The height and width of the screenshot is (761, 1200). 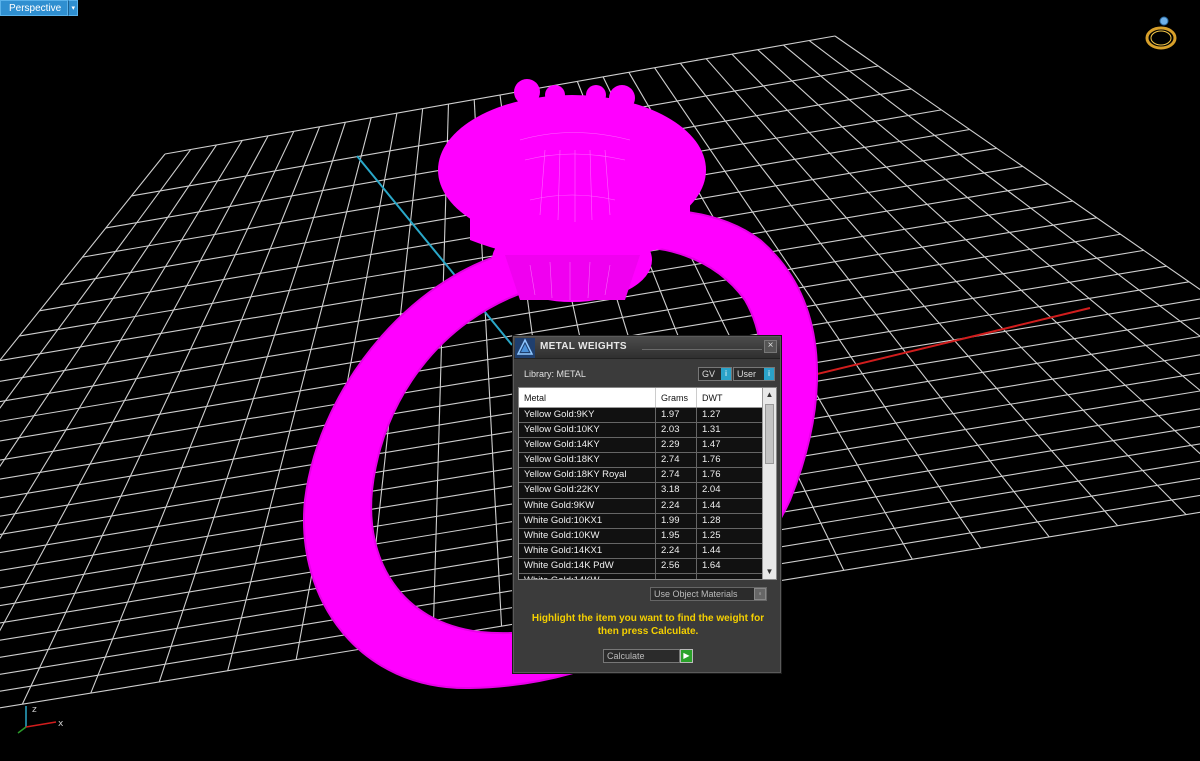 I want to click on scroll-down-icon: ▼, so click(x=769, y=572).